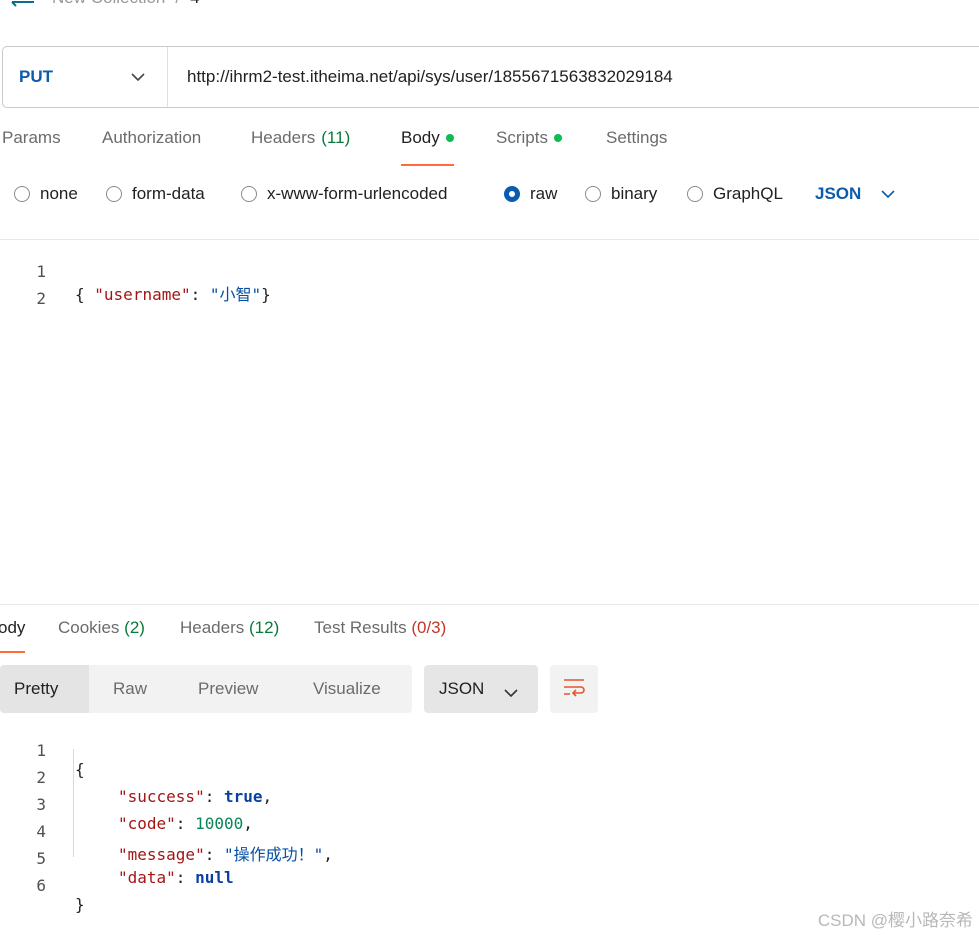 Image resolution: width=979 pixels, height=935 pixels. I want to click on tab-settings: Settings, so click(636, 147).